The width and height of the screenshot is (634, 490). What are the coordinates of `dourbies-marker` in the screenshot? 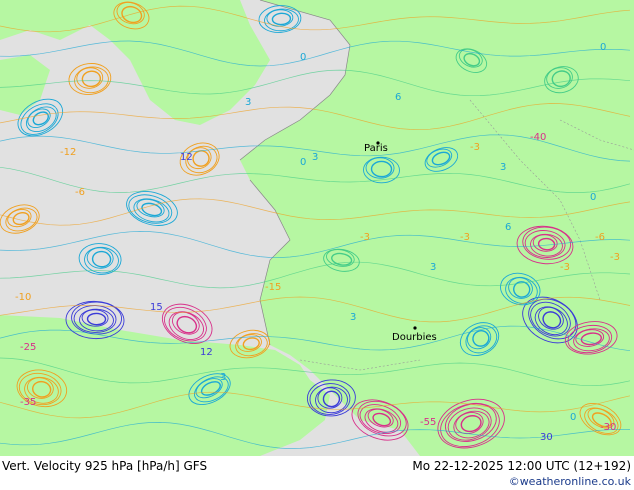 It's located at (415, 328).